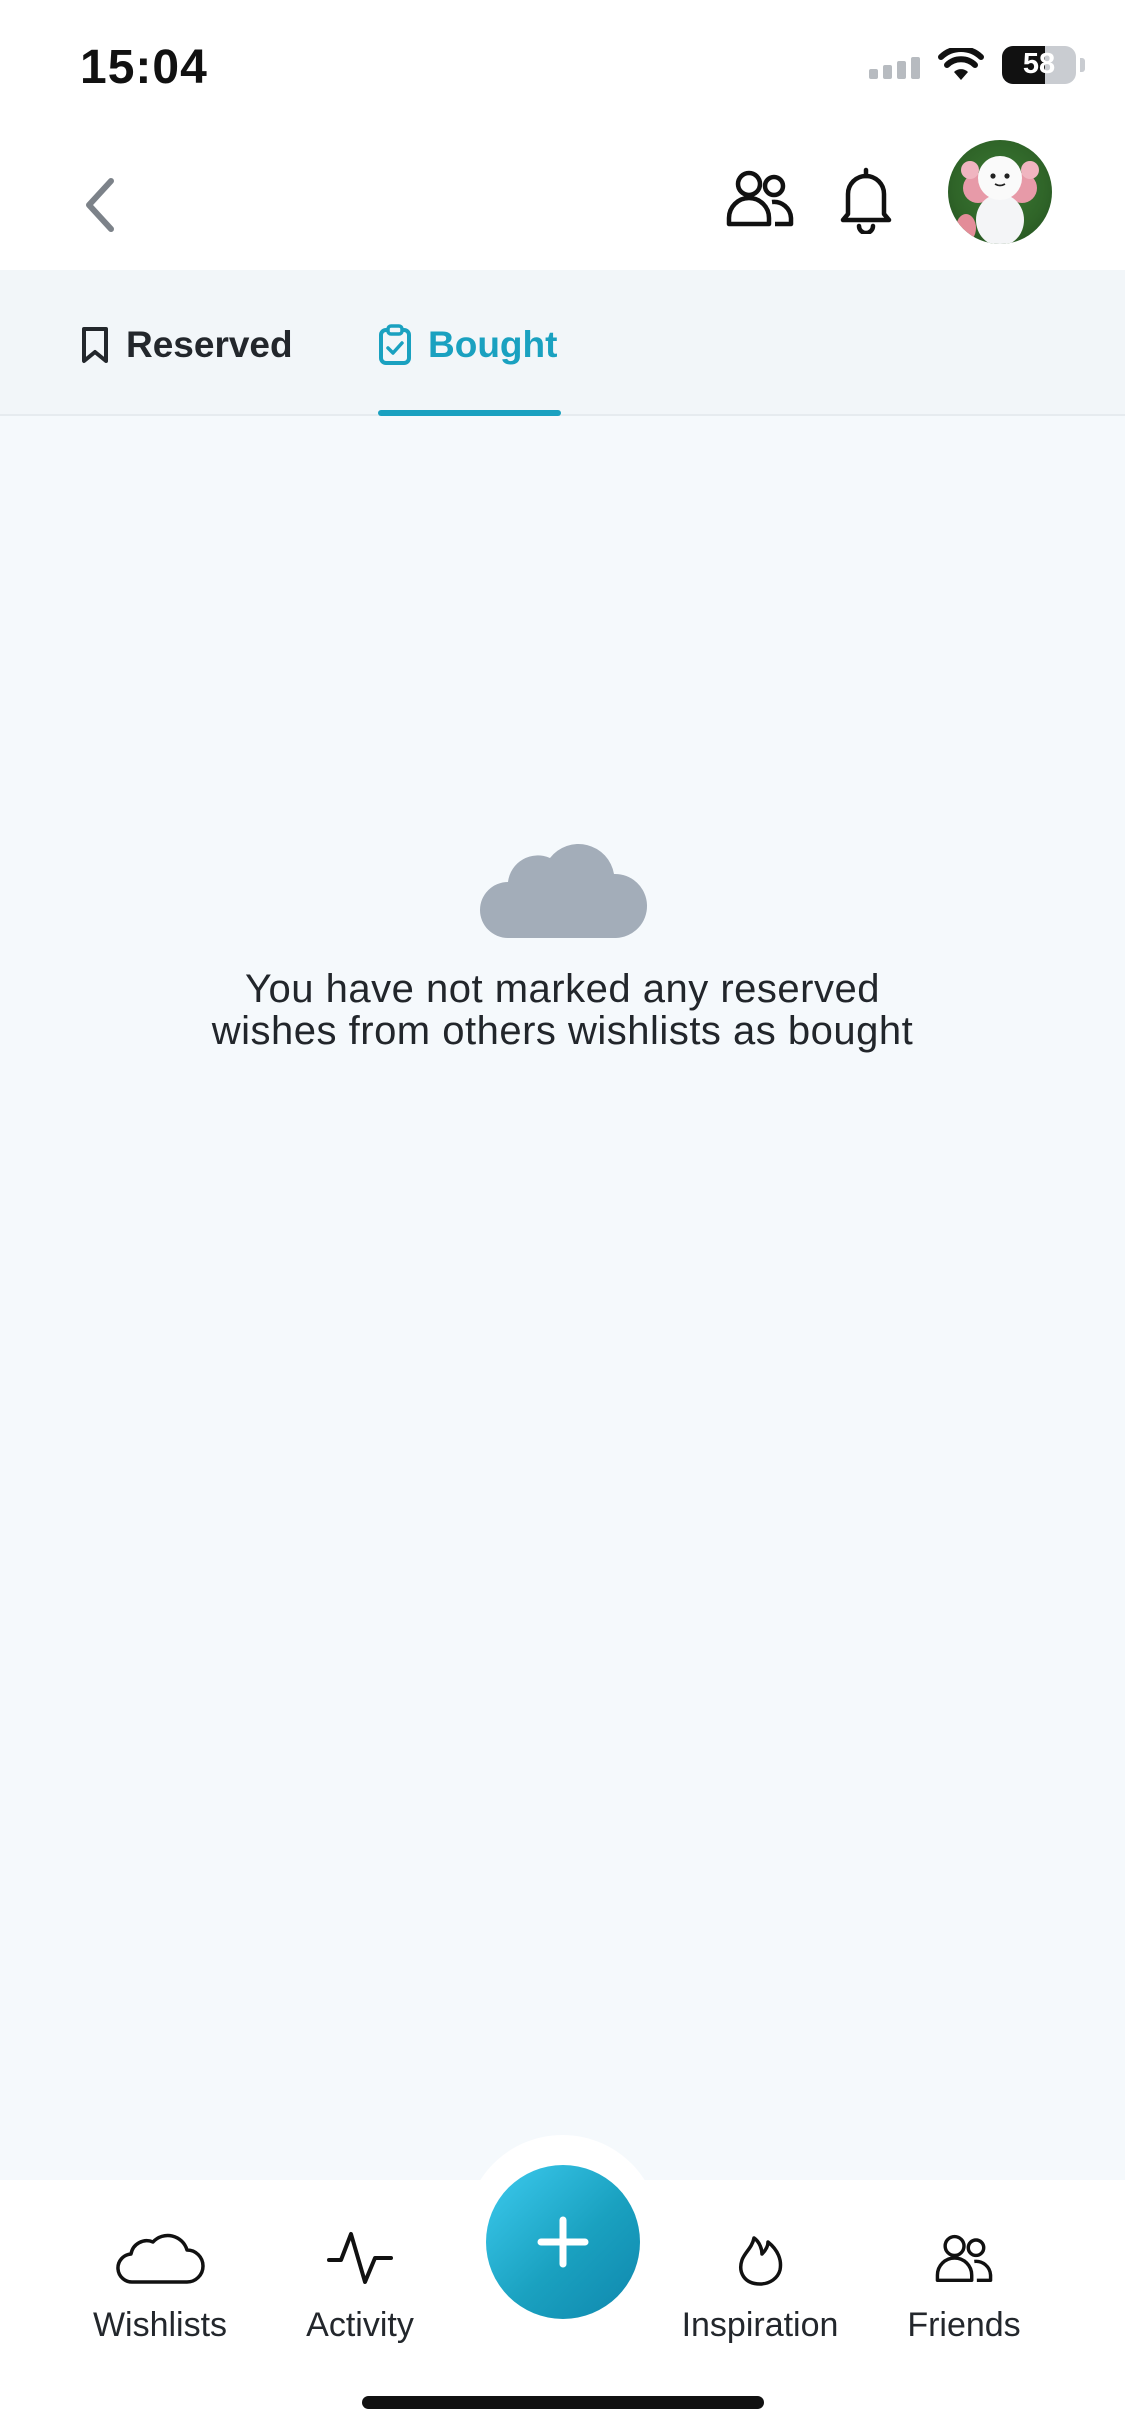 The width and height of the screenshot is (1125, 2436). What do you see at coordinates (360, 2325) in the screenshot?
I see `nav-activity-label: Activity` at bounding box center [360, 2325].